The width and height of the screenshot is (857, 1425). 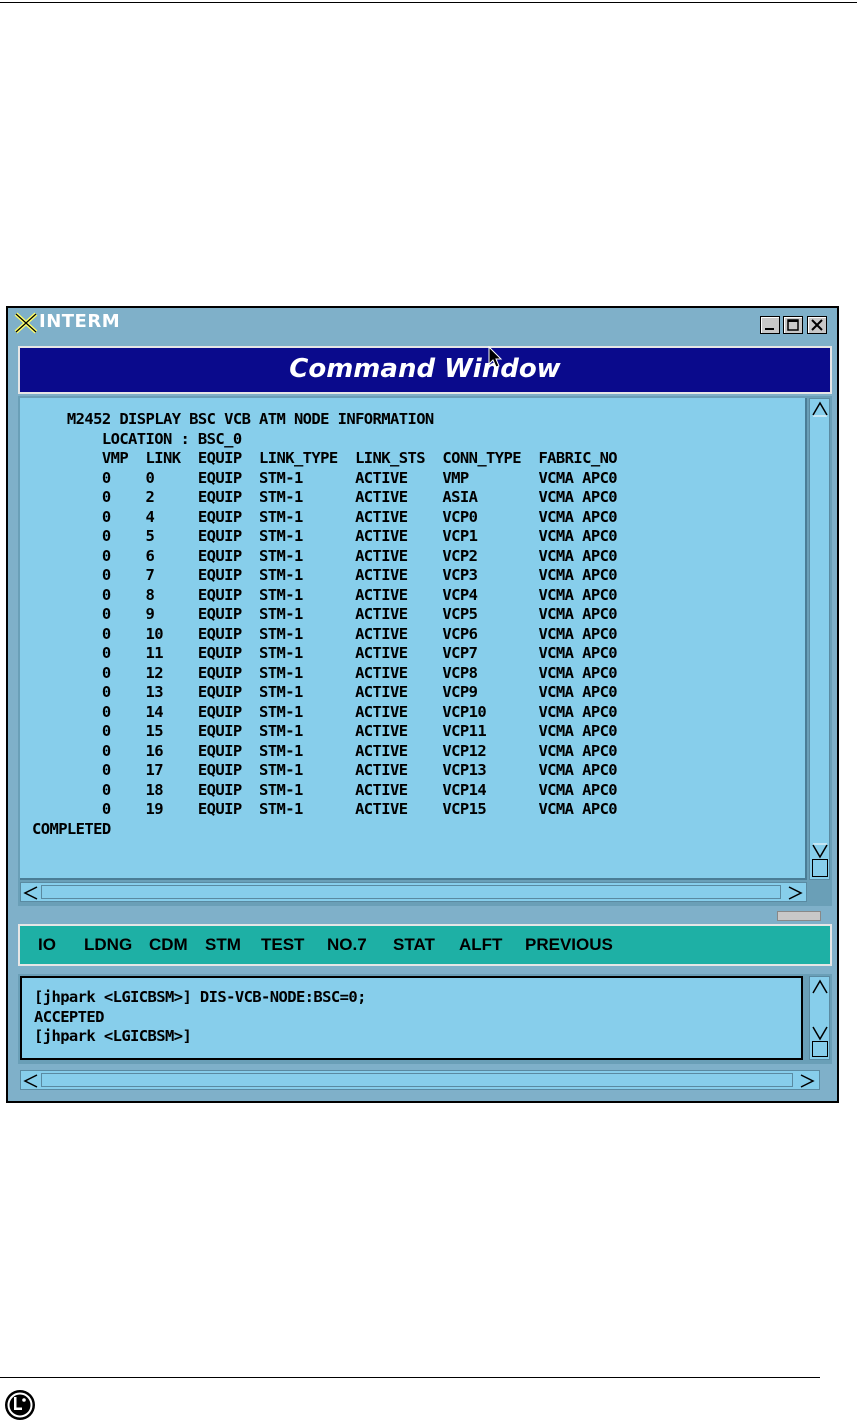 I want to click on close-icon, so click(x=817, y=325).